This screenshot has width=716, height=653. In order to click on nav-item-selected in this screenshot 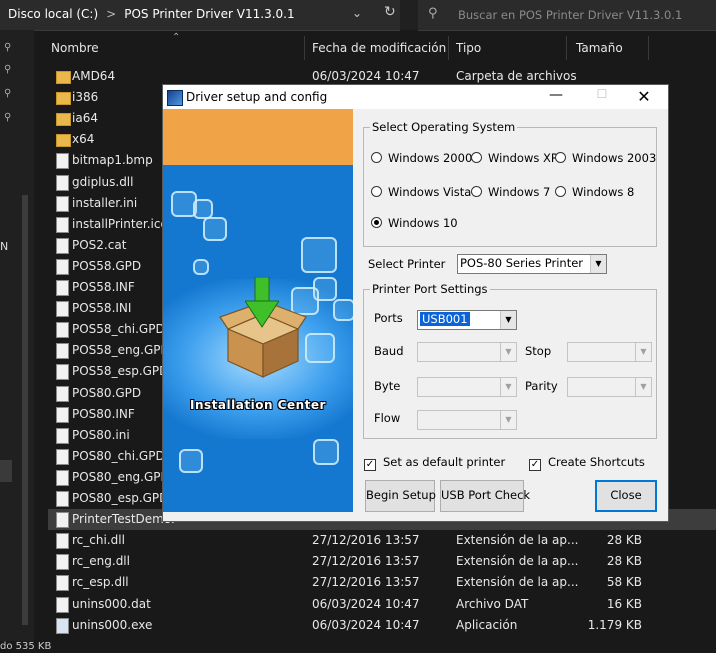, I will do `click(6, 471)`.